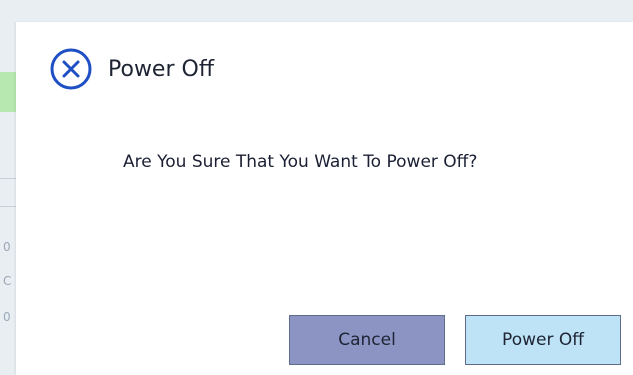 Image resolution: width=633 pixels, height=375 pixels. Describe the element at coordinates (300, 162) in the screenshot. I see `confirmation-message: Are You Sure That You Want To Power Off?` at that location.